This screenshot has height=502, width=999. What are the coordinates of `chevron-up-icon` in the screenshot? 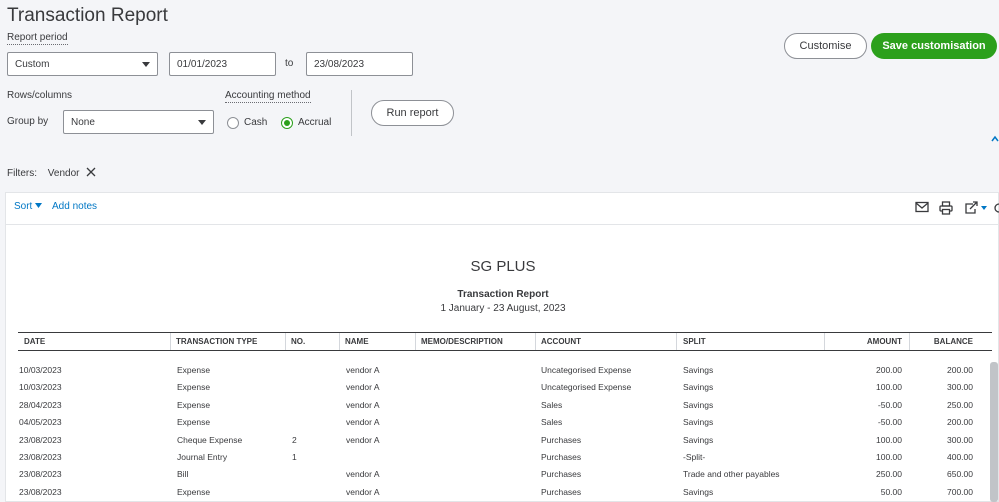 It's located at (995, 139).